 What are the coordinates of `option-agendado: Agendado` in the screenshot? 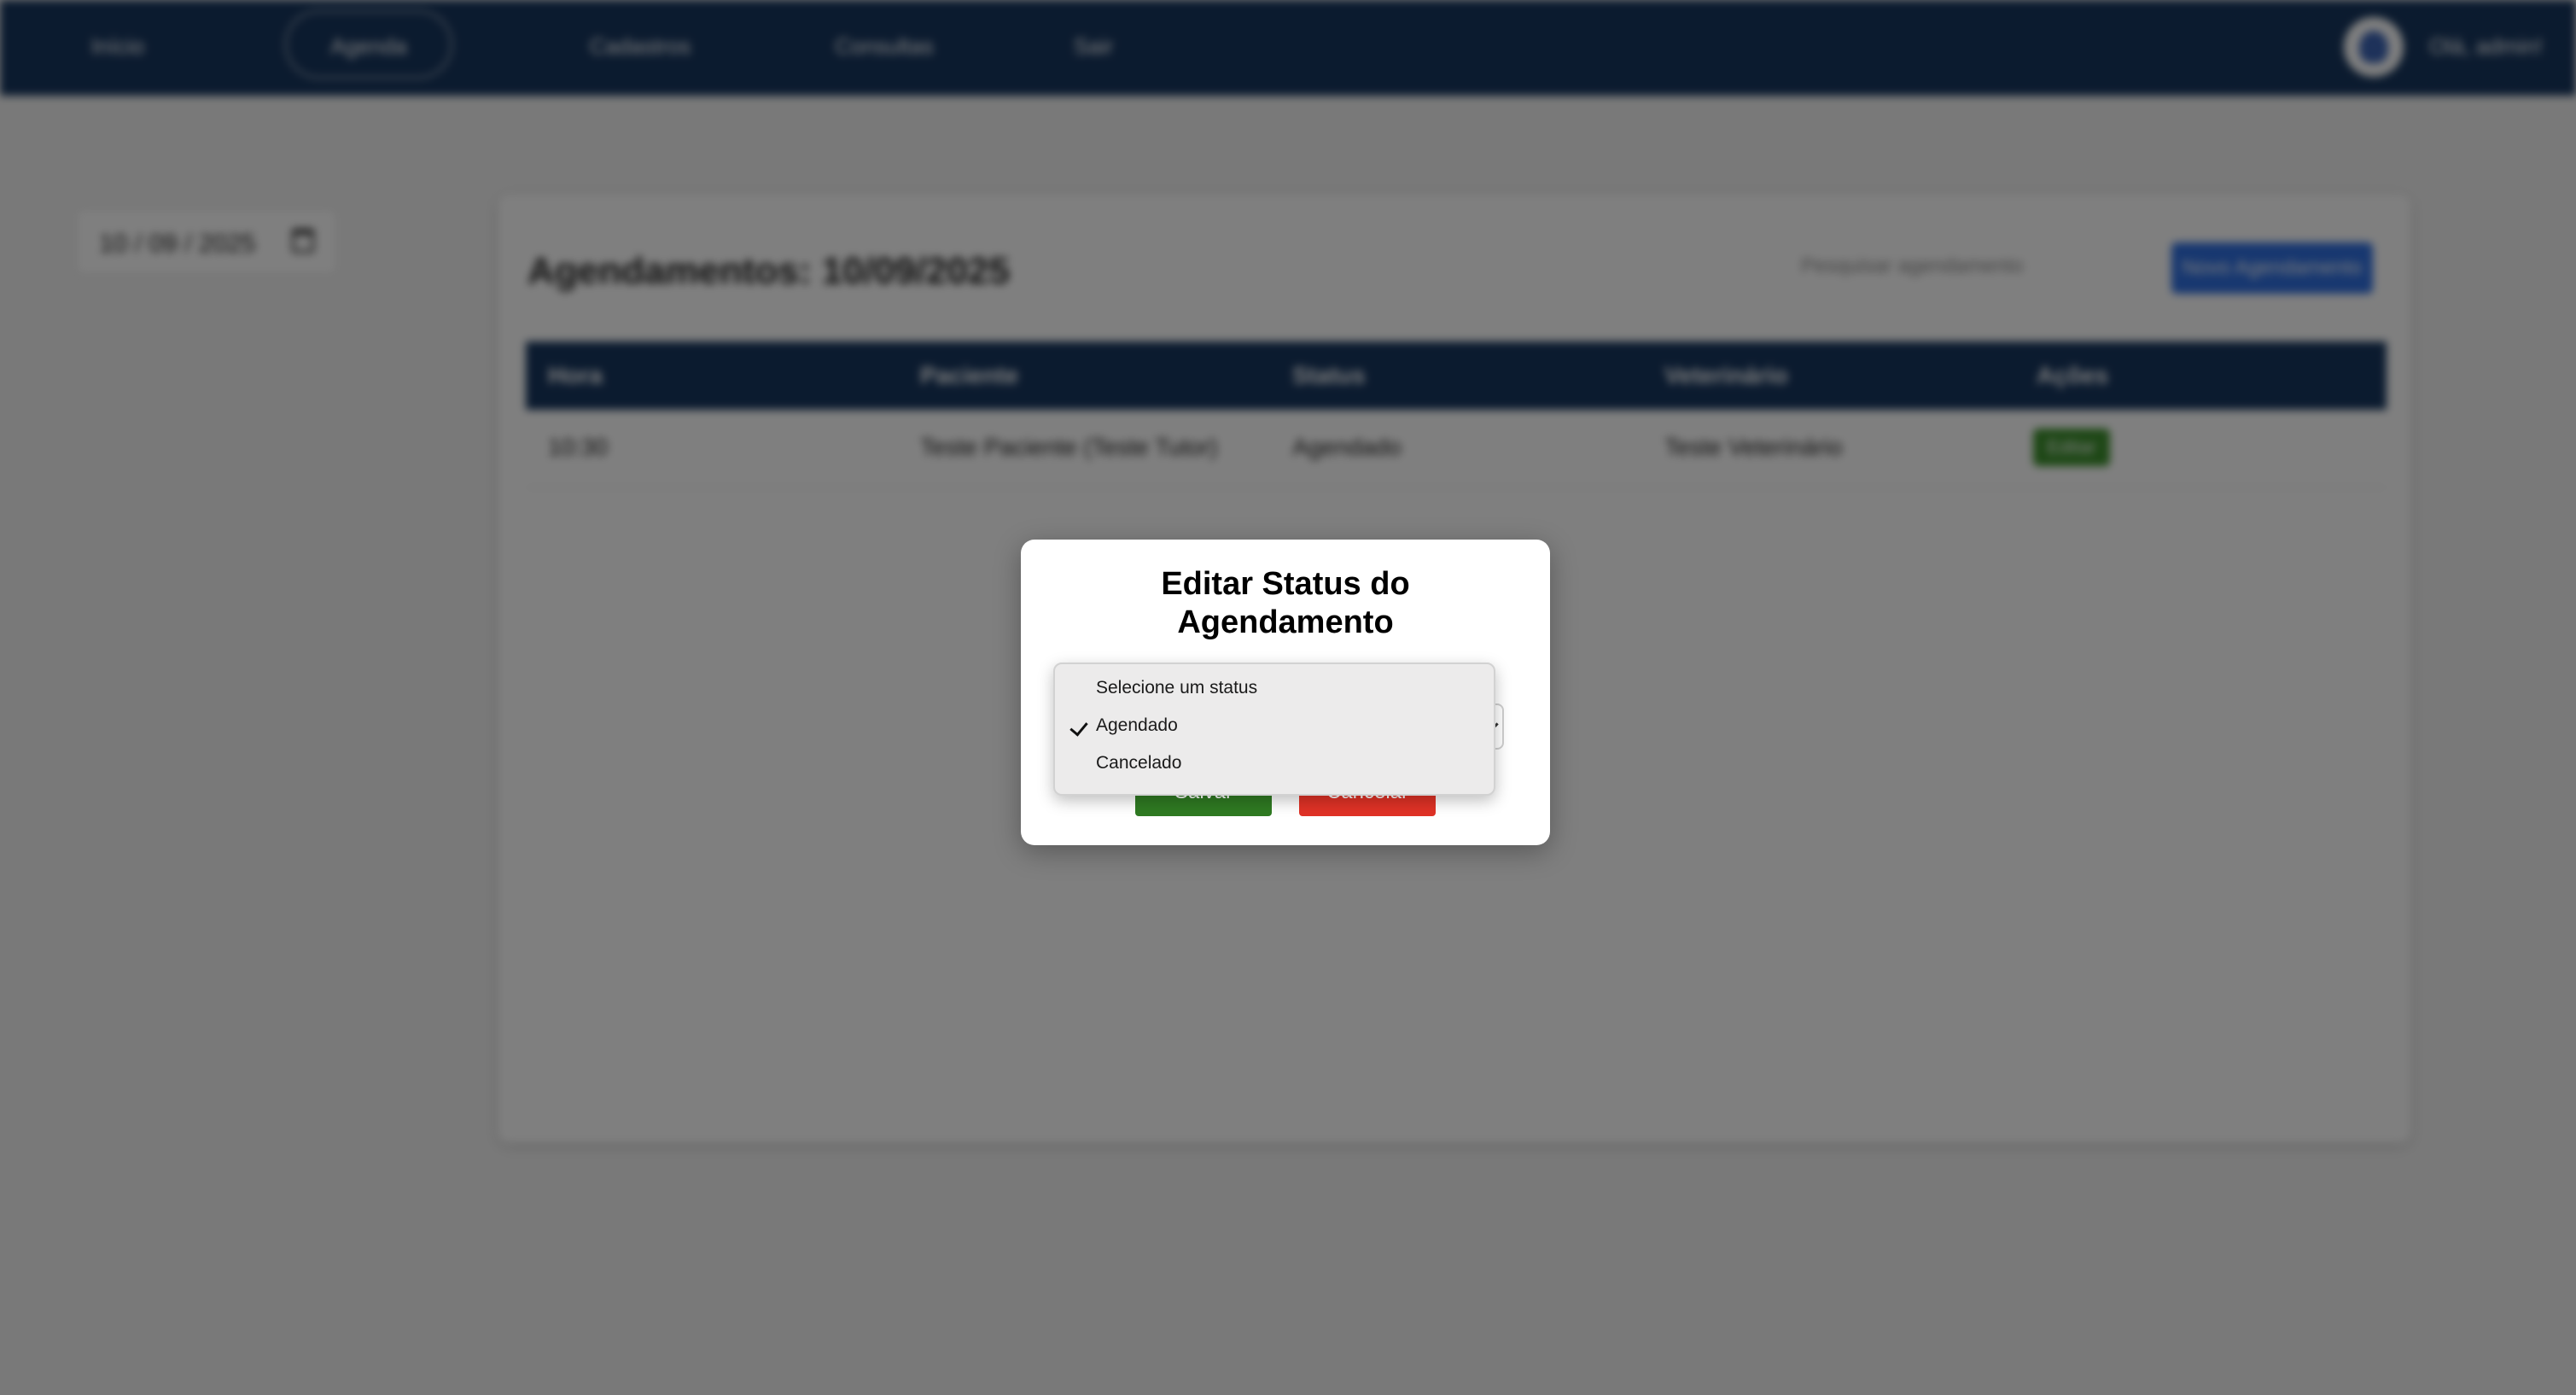 It's located at (1274, 725).